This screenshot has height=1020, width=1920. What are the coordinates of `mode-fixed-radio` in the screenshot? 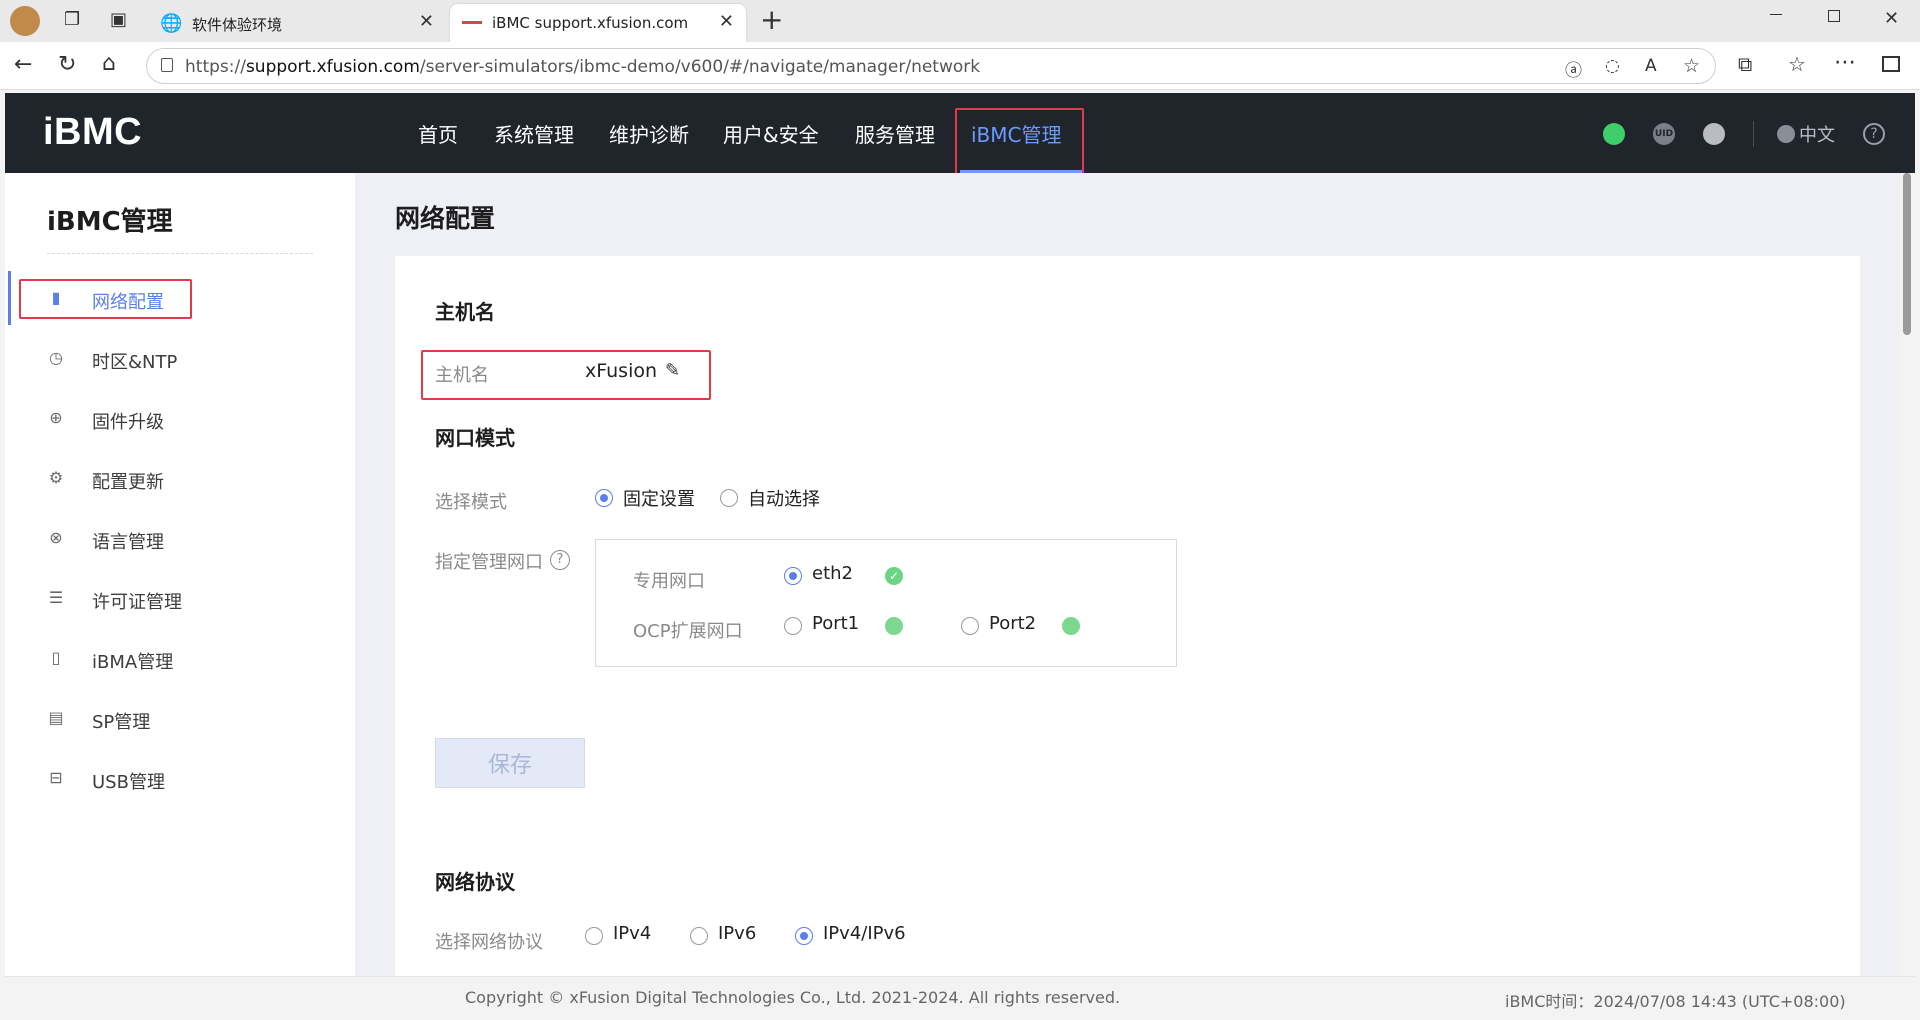 It's located at (604, 498).